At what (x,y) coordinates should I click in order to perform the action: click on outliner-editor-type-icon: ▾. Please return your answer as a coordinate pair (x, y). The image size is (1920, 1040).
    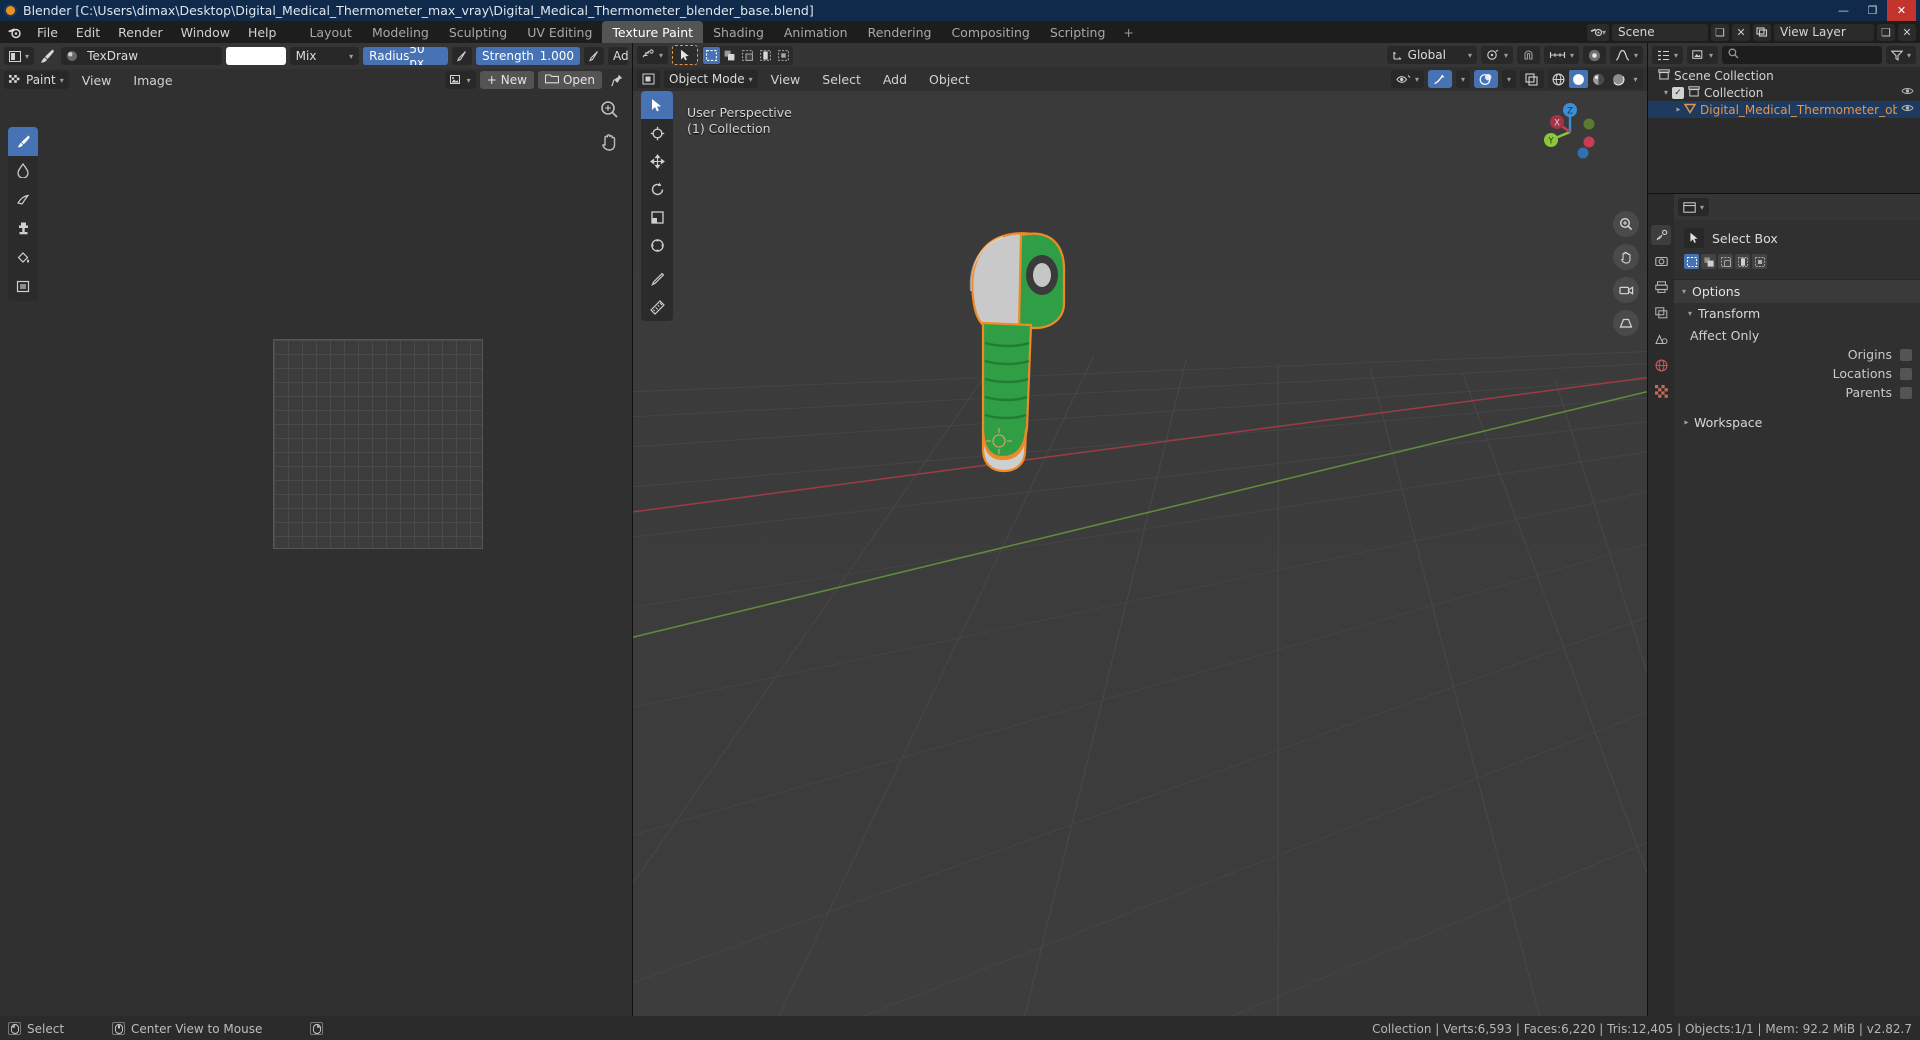
    Looking at the image, I should click on (1668, 55).